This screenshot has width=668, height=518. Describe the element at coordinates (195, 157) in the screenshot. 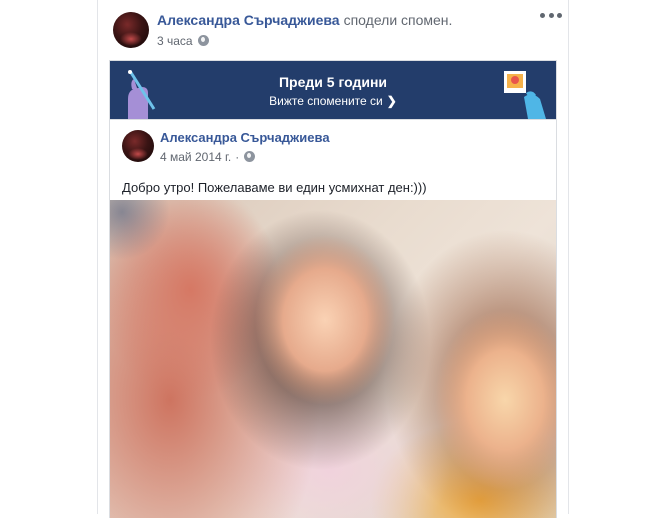

I see `original-post-date: 4 май 2014 г.` at that location.